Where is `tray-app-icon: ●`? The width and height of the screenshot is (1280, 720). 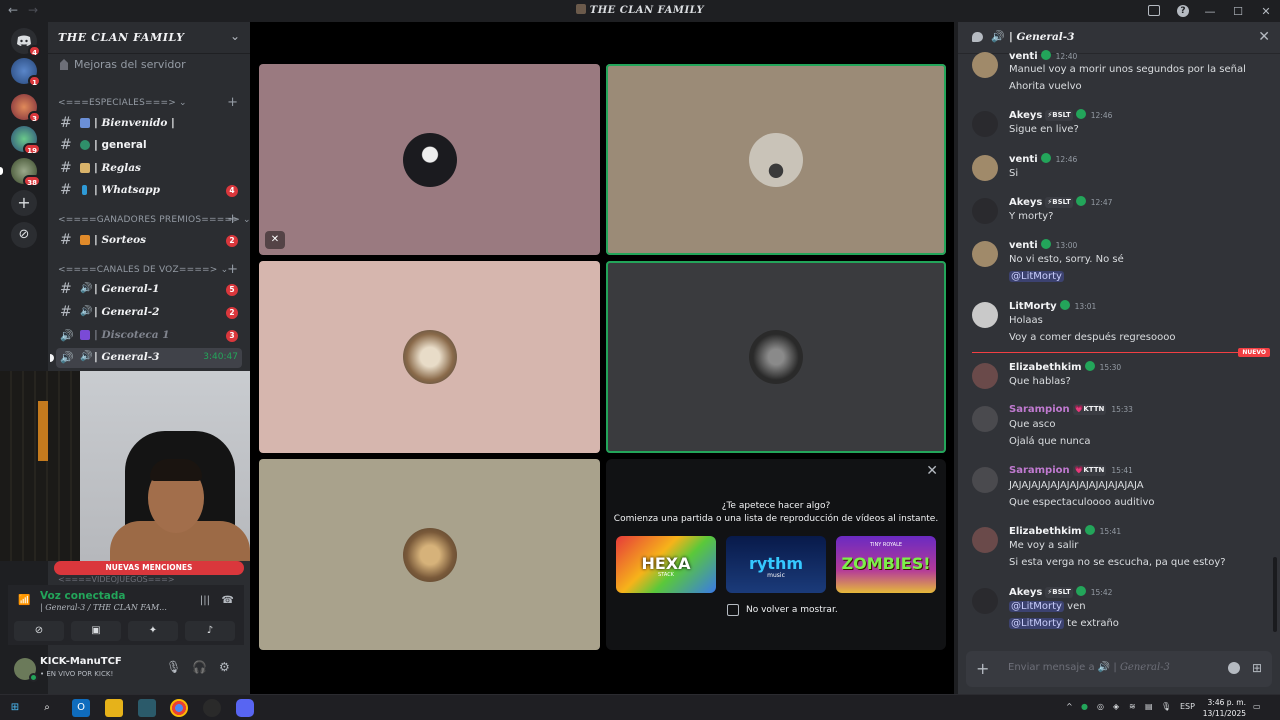 tray-app-icon: ● is located at coordinates (1084, 706).